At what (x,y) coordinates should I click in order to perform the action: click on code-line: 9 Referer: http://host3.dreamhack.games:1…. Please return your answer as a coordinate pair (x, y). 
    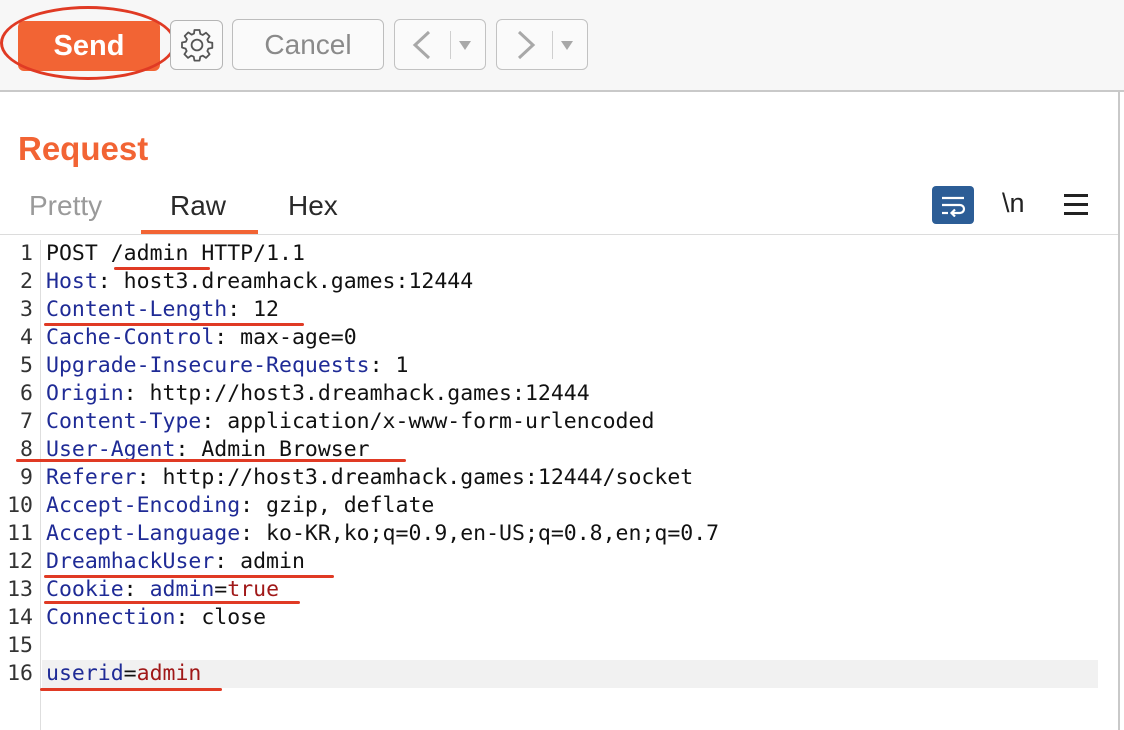
    Looking at the image, I should click on (559, 478).